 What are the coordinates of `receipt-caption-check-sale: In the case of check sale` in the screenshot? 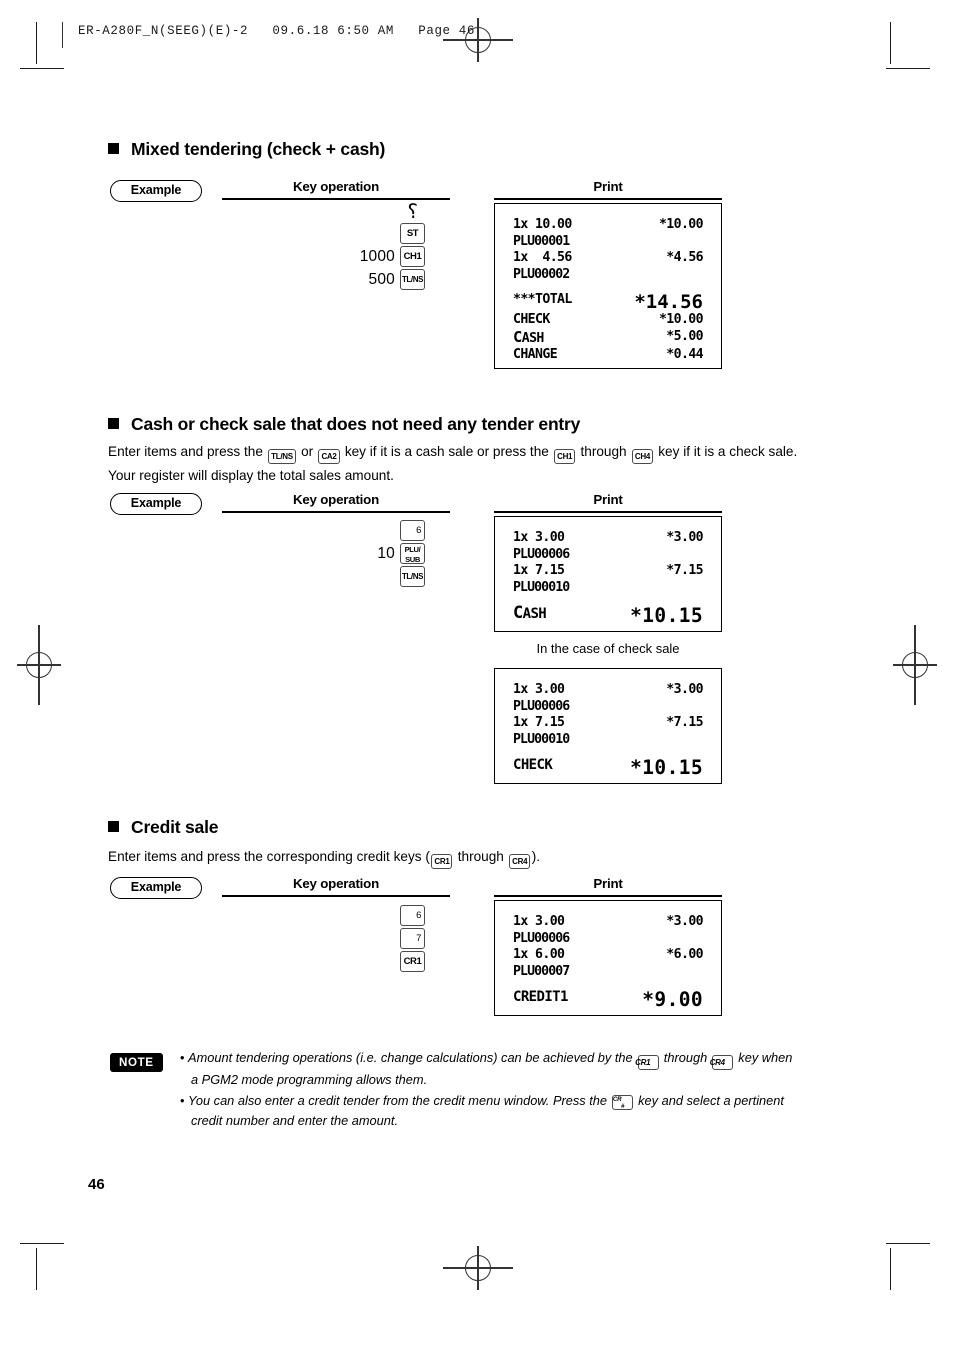 It's located at (608, 648).